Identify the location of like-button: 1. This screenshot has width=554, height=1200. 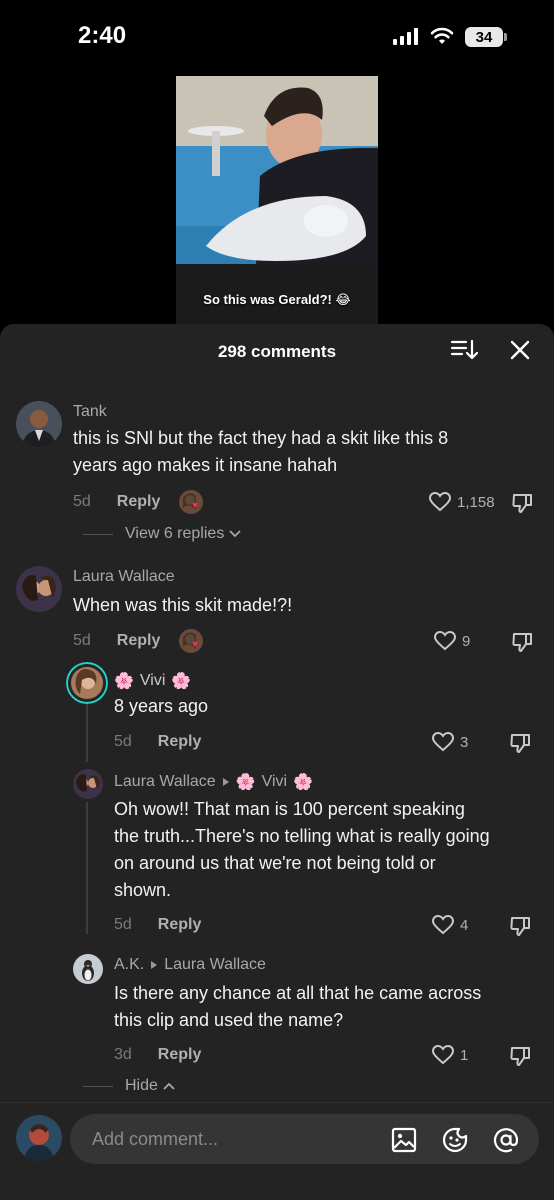
(450, 1055).